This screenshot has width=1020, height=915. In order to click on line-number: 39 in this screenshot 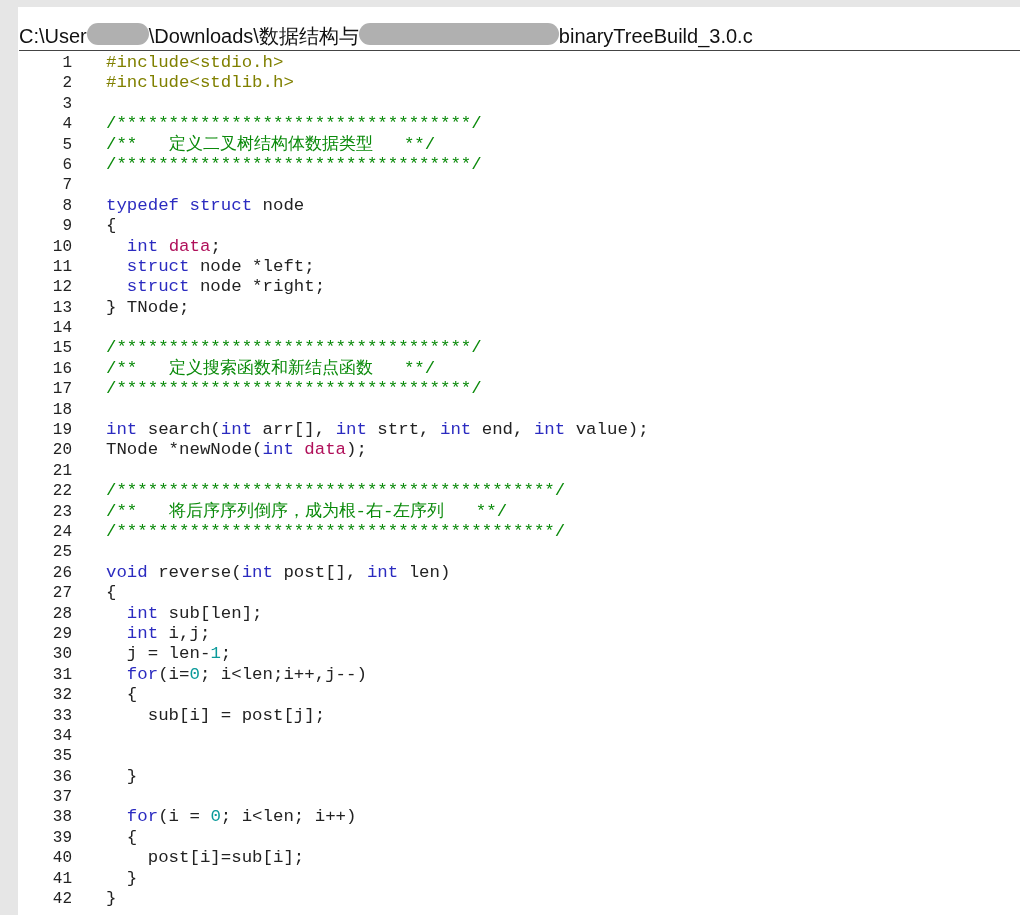, I will do `click(61, 838)`.